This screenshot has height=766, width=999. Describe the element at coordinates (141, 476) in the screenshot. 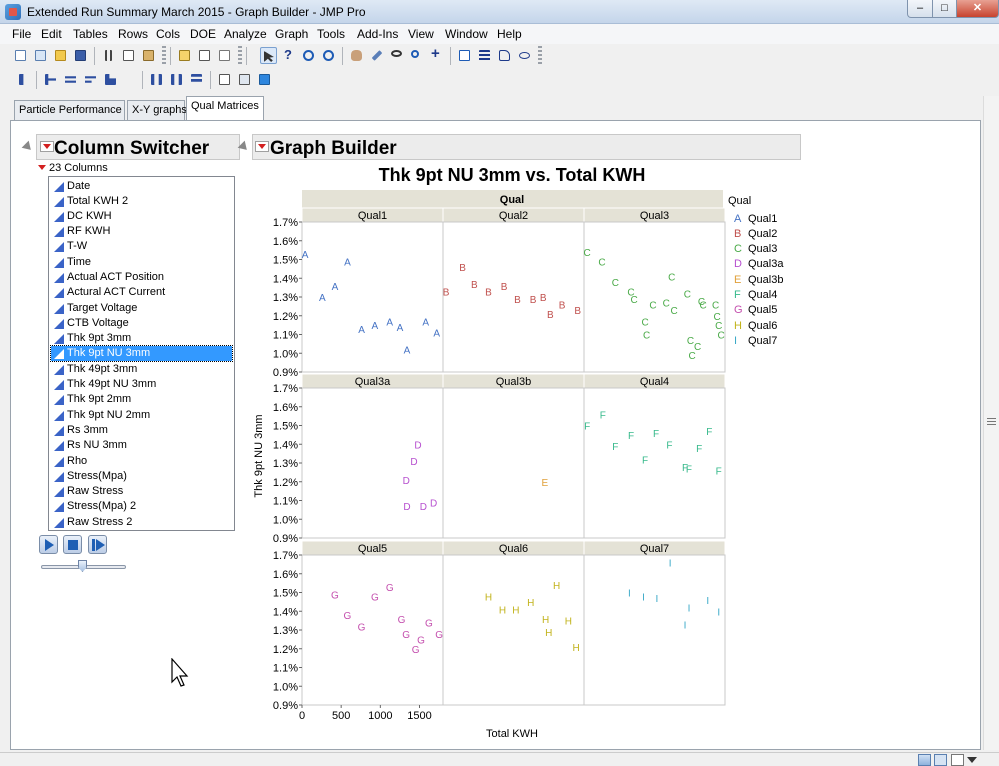

I see `column-item: Stress(Mpa)` at that location.